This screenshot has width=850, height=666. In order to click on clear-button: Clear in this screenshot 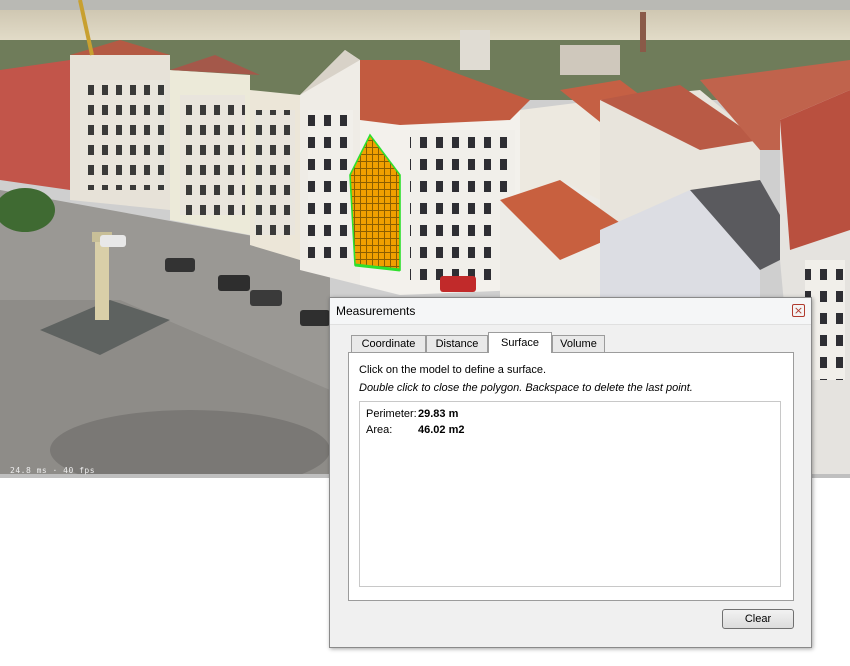, I will do `click(758, 619)`.